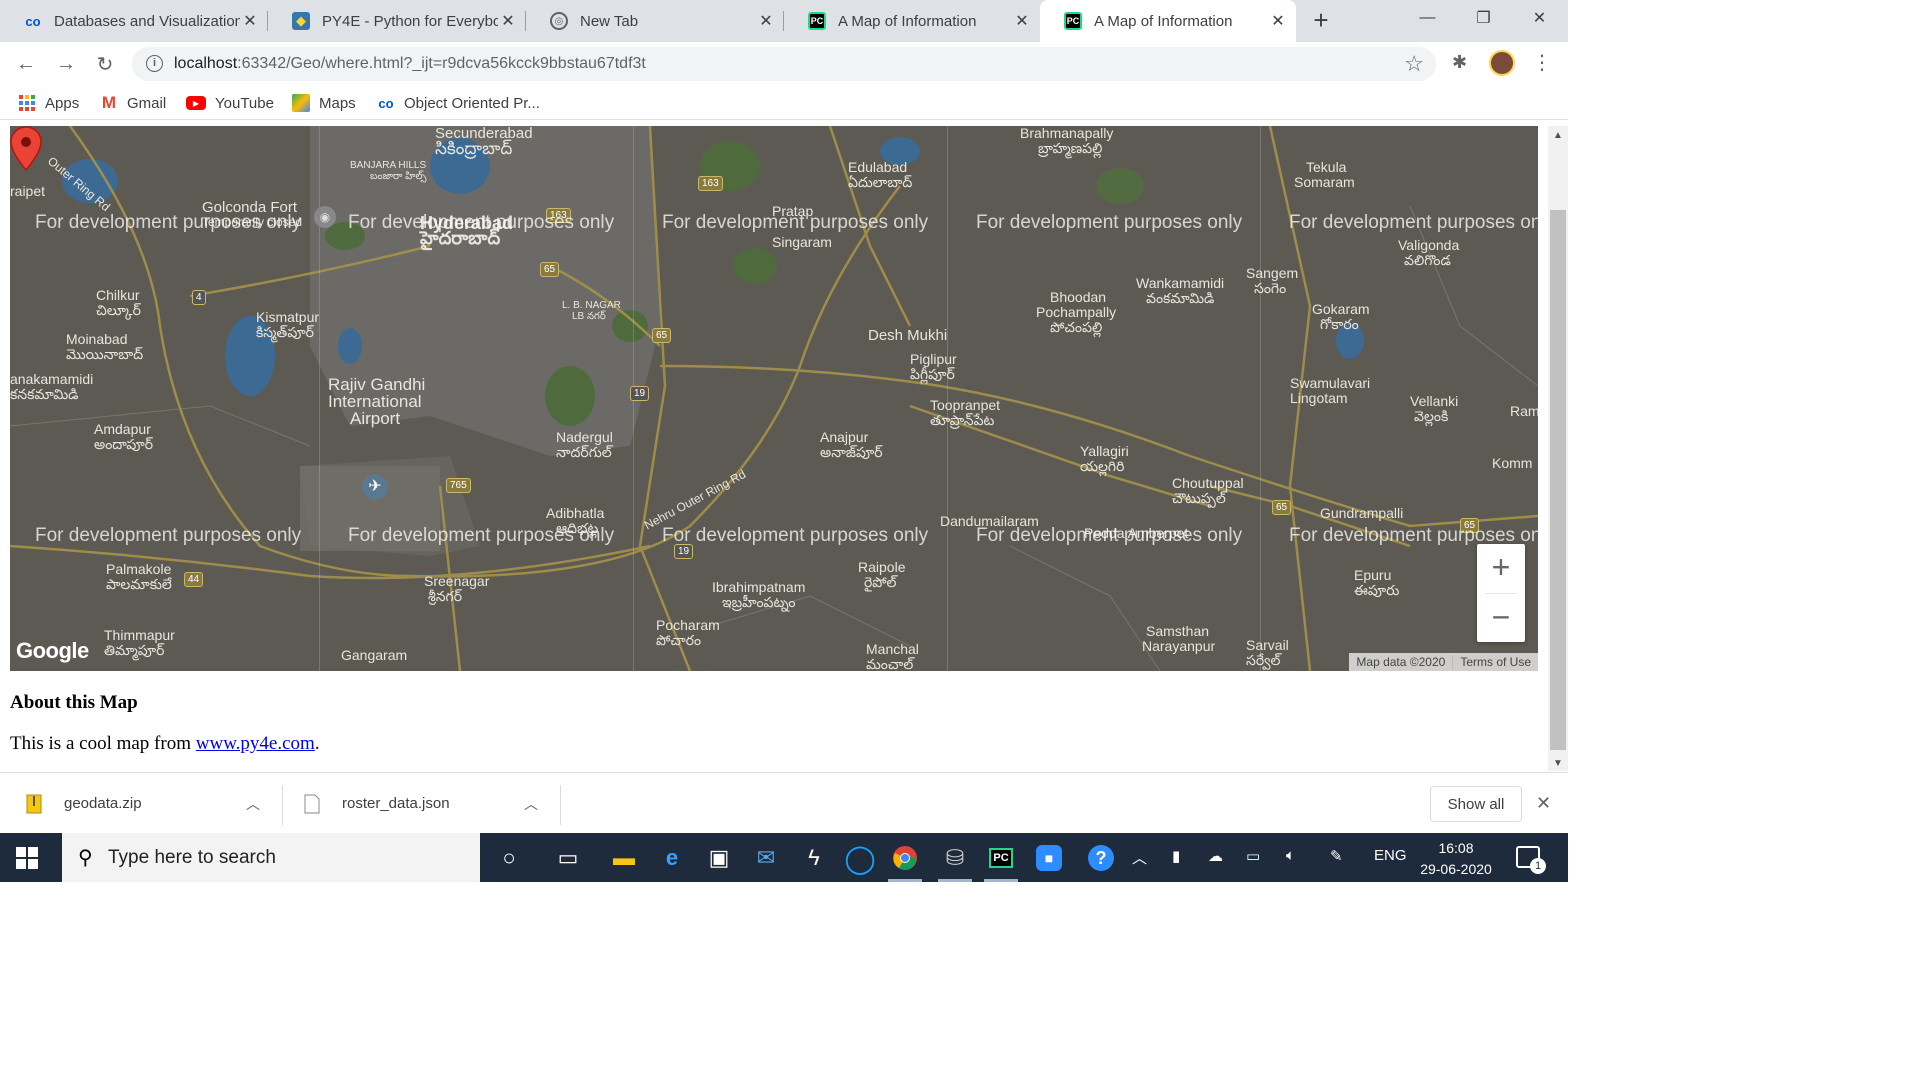 The height and width of the screenshot is (1080, 1920). What do you see at coordinates (1253, 856) in the screenshot?
I see `battery-icon: ▭` at bounding box center [1253, 856].